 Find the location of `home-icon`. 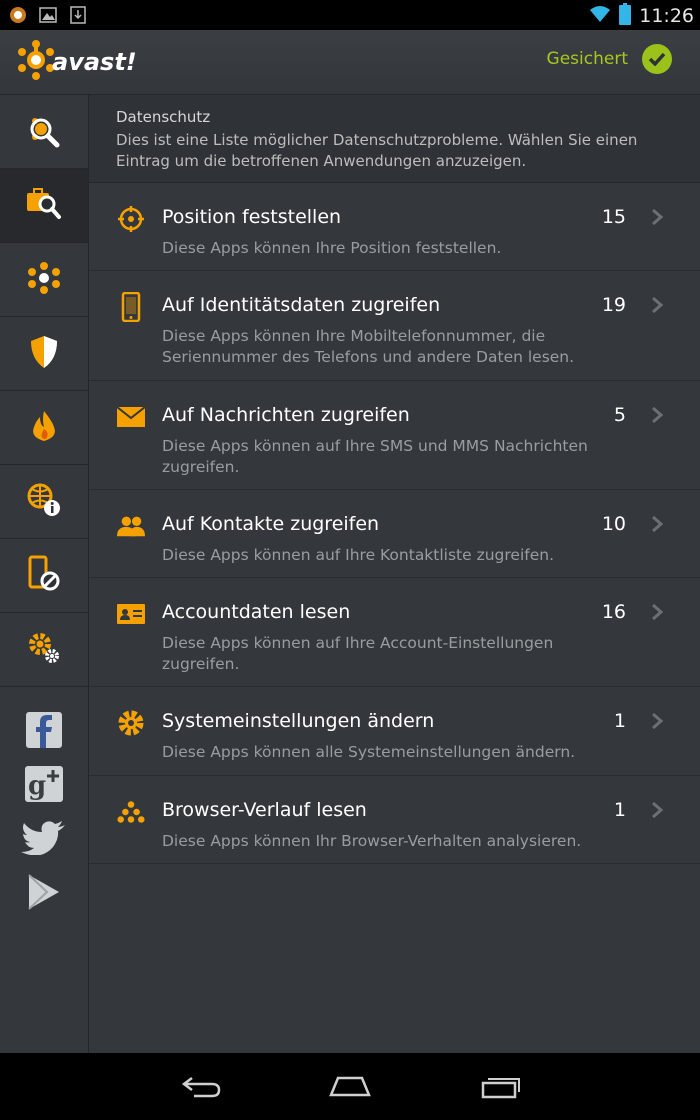

home-icon is located at coordinates (350, 1086).